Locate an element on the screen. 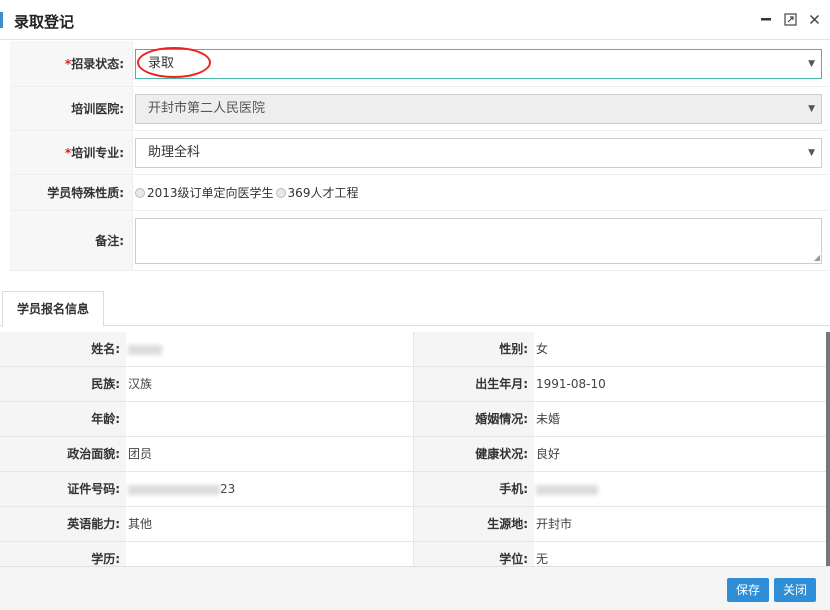  age-value is located at coordinates (270, 419).